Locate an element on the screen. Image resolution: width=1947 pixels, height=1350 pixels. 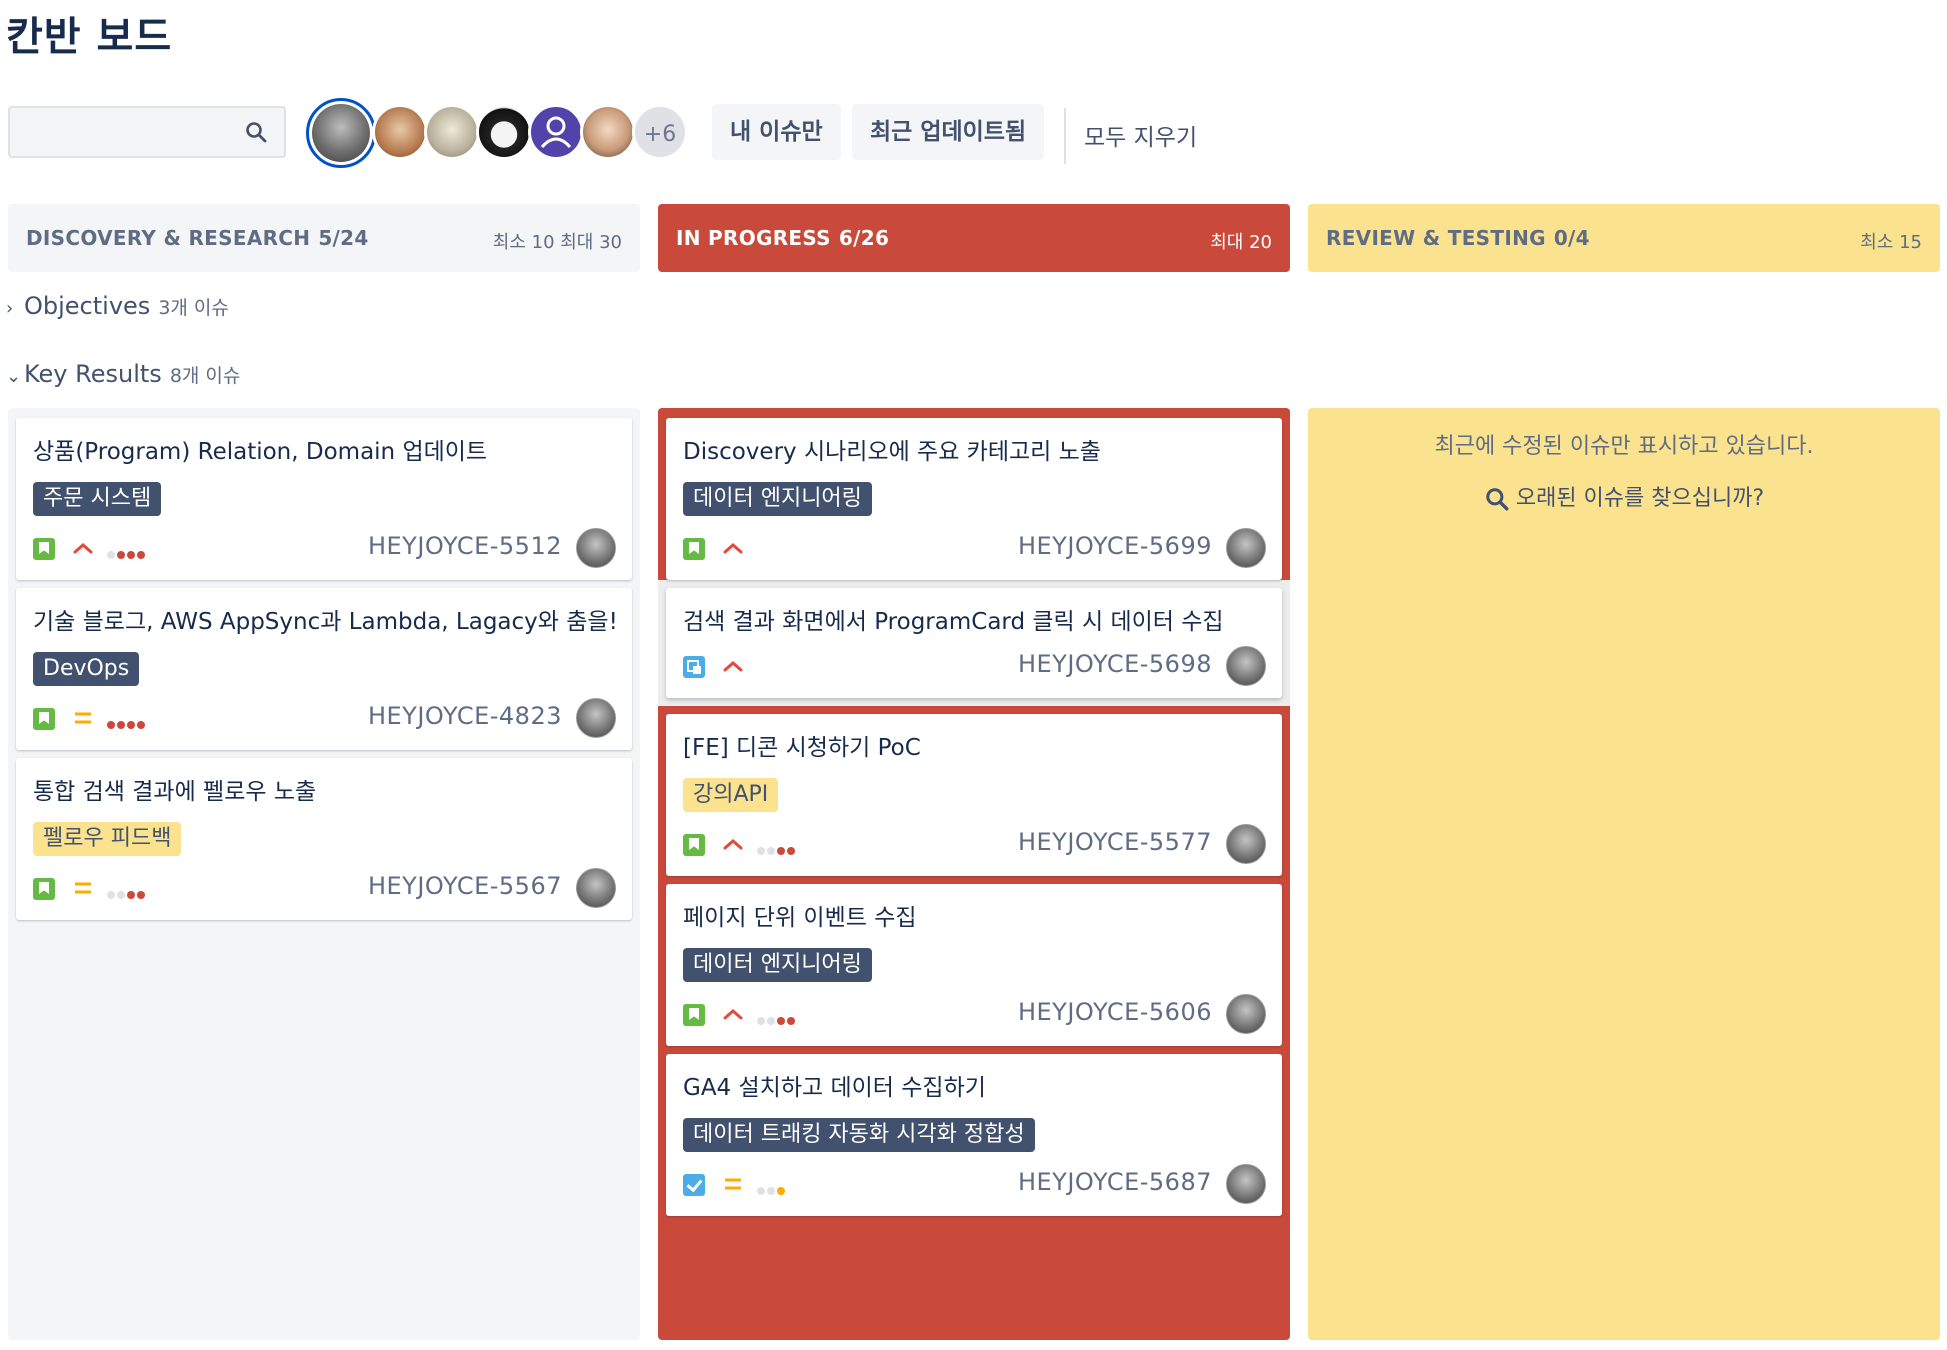
epic-label: 강의API is located at coordinates (731, 795).